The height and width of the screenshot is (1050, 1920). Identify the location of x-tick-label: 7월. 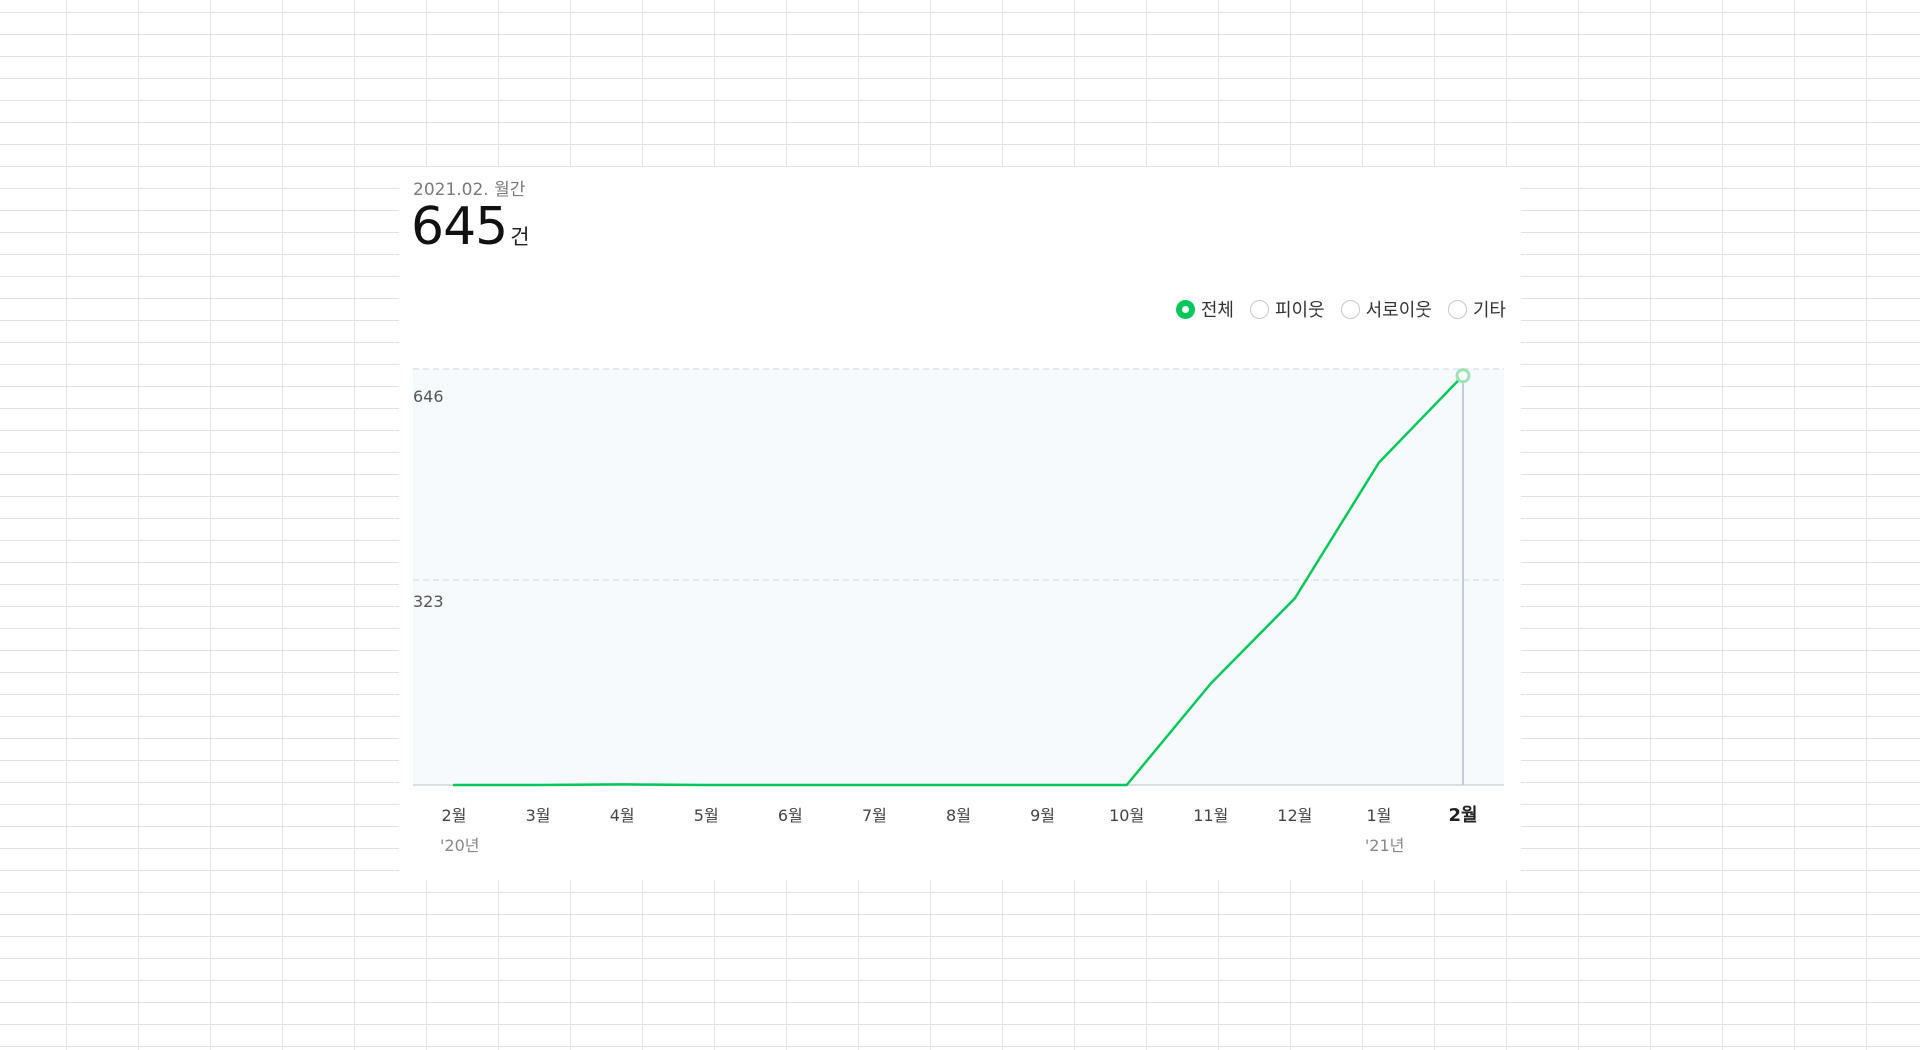
(874, 815).